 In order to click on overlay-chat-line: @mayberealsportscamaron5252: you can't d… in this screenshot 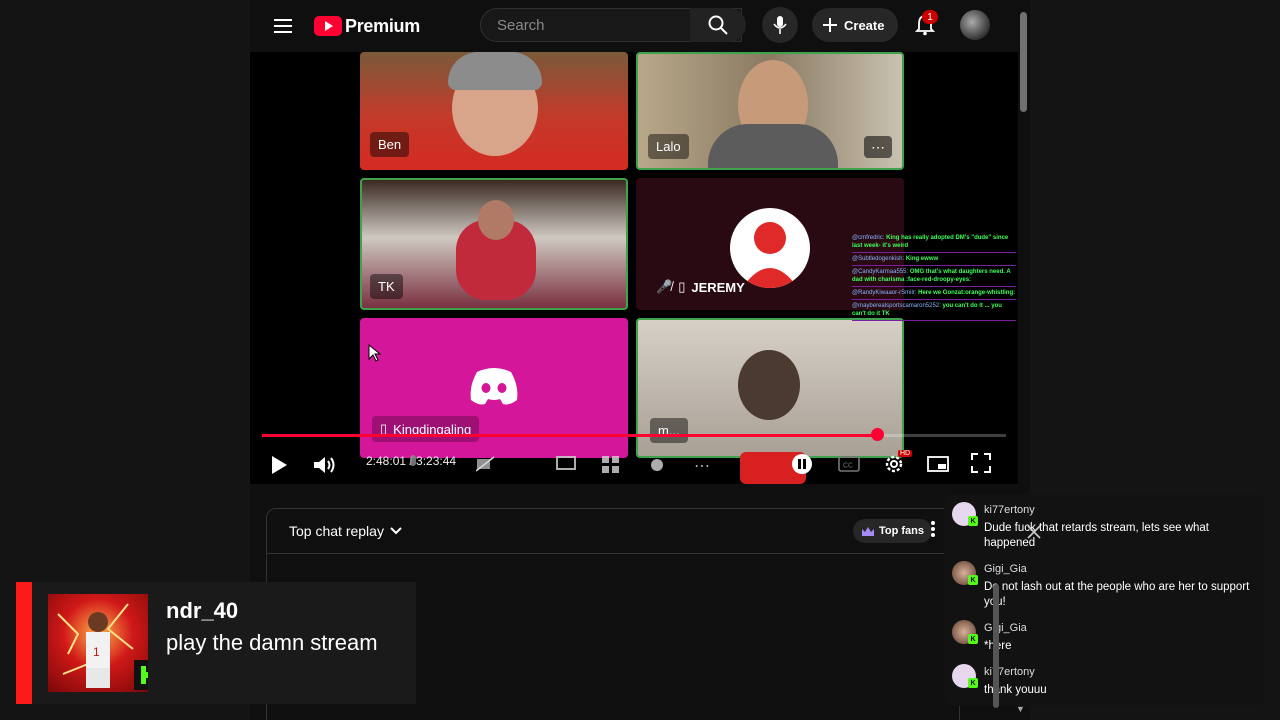, I will do `click(934, 310)`.